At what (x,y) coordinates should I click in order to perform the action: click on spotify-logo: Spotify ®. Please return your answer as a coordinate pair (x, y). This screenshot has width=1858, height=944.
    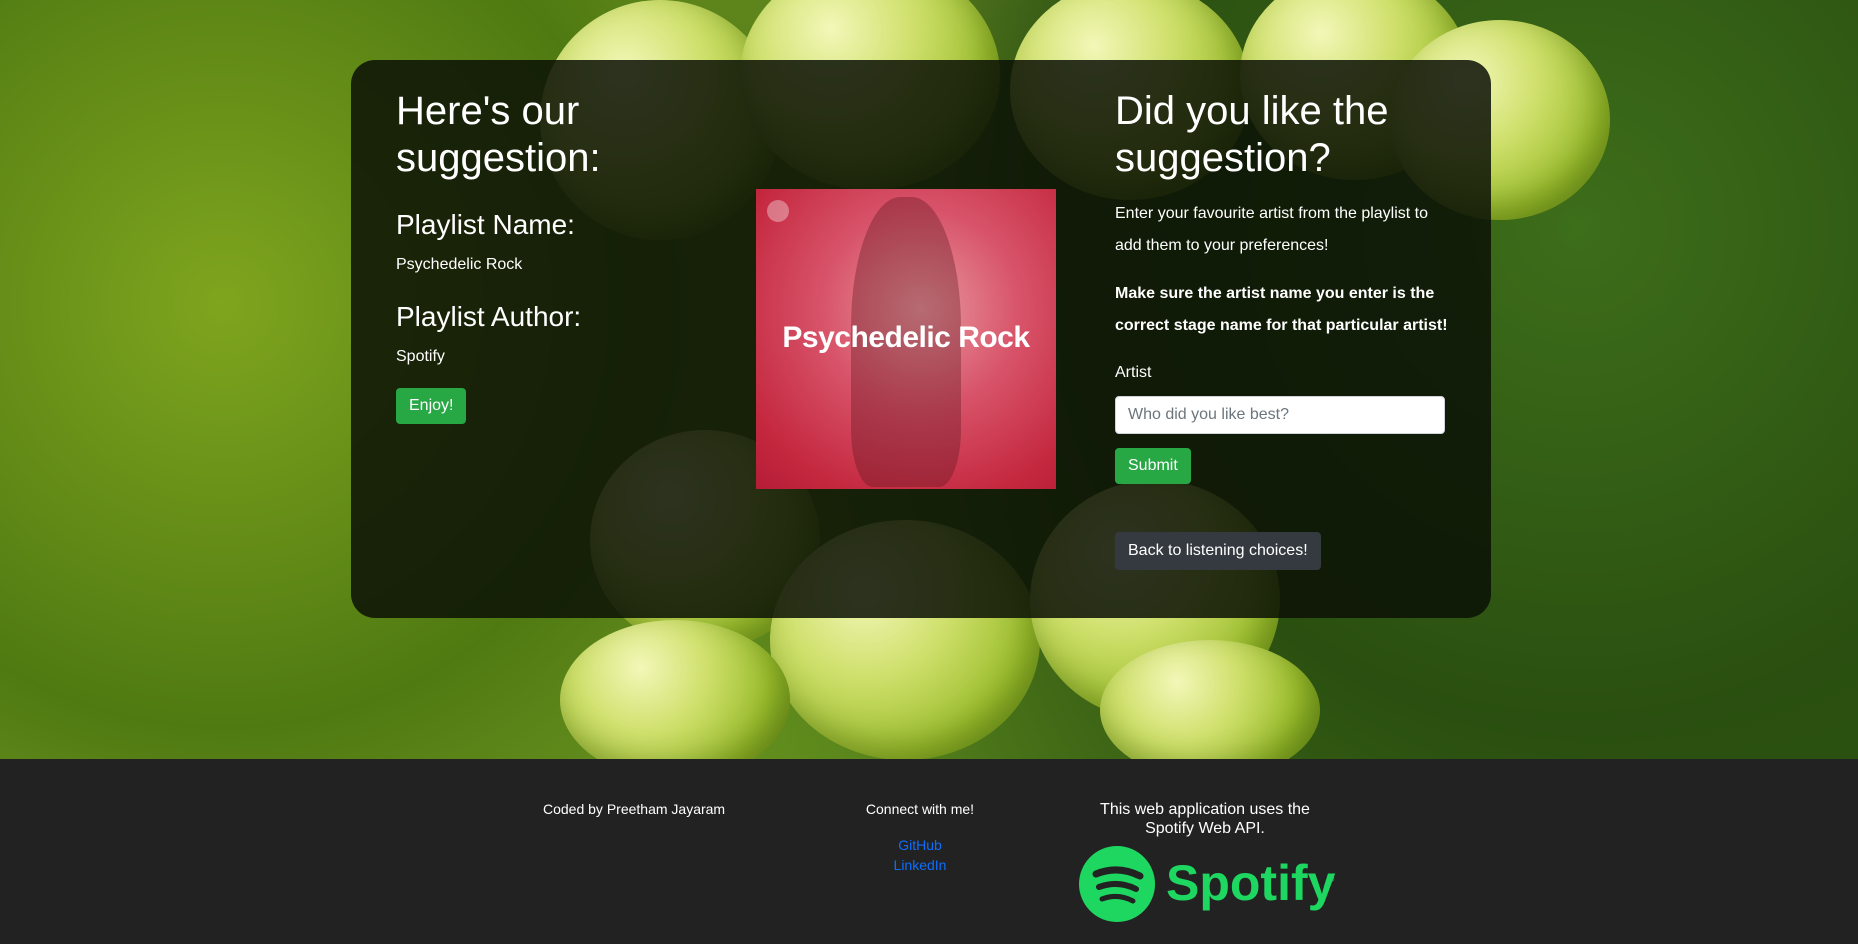
    Looking at the image, I should click on (1208, 888).